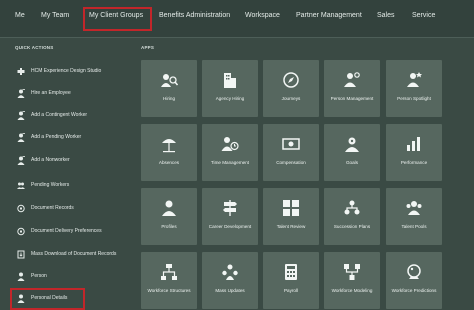  I want to click on building-icon, so click(230, 80).